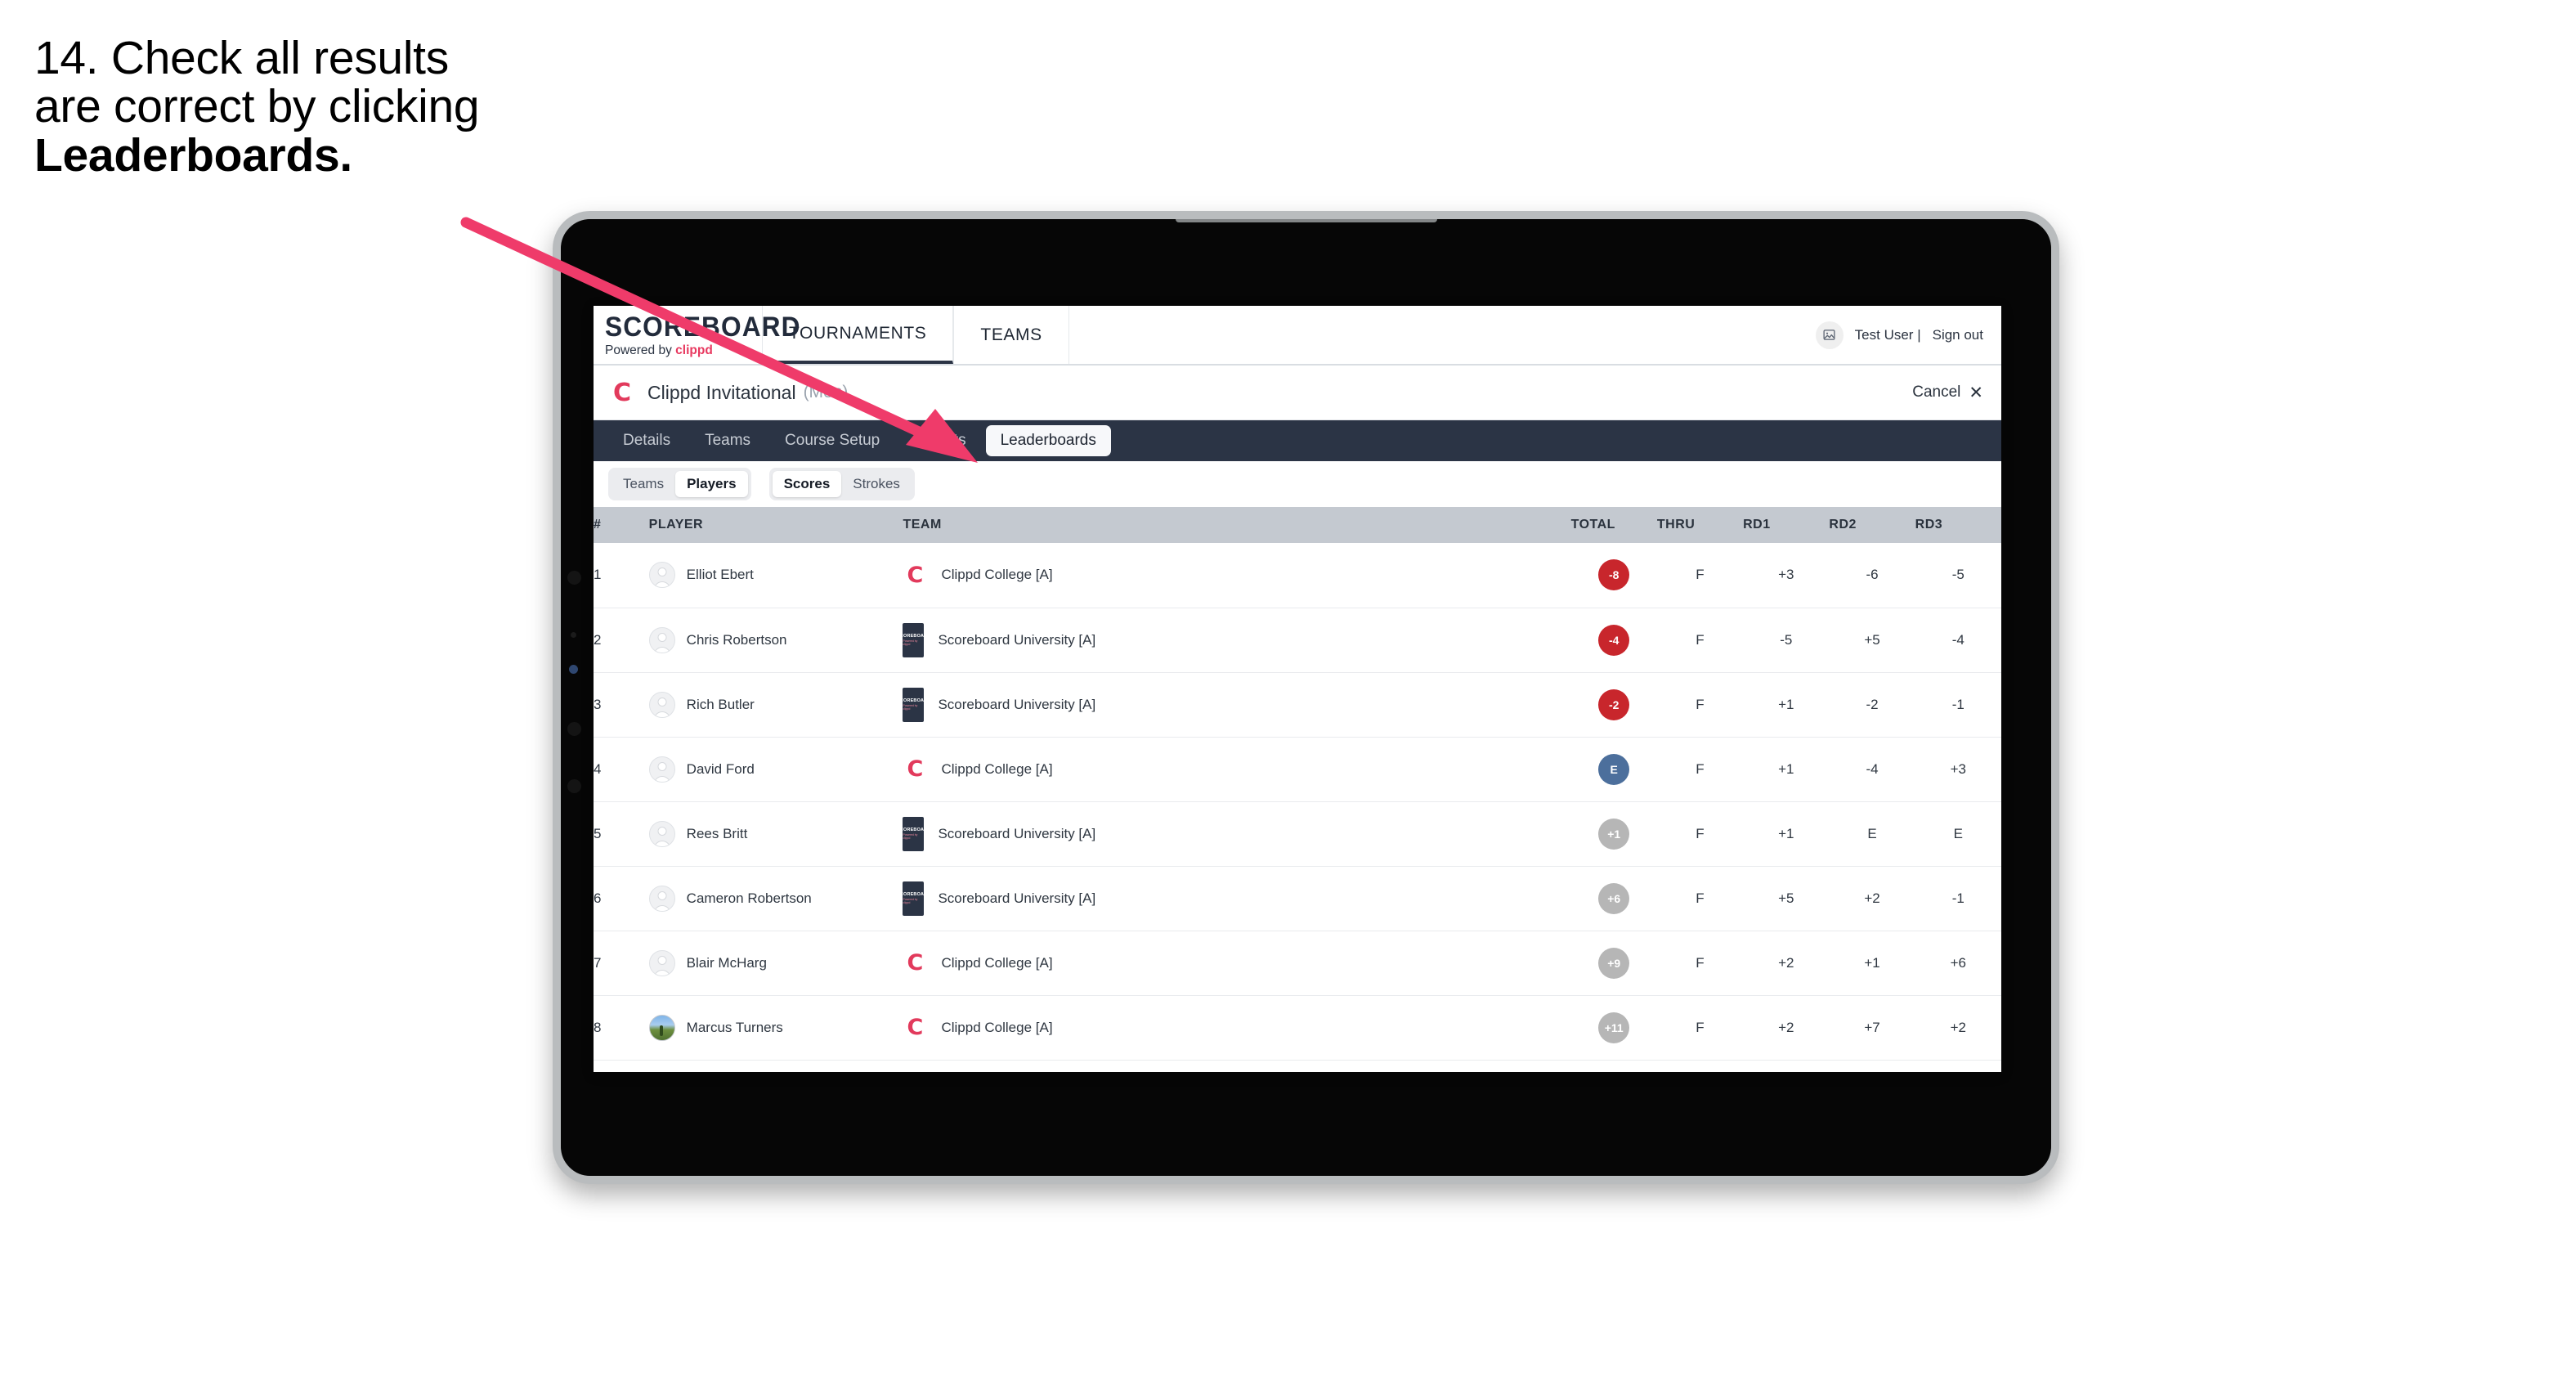 The image size is (2576, 1386). What do you see at coordinates (727, 441) in the screenshot?
I see `tab-teams: Teams` at bounding box center [727, 441].